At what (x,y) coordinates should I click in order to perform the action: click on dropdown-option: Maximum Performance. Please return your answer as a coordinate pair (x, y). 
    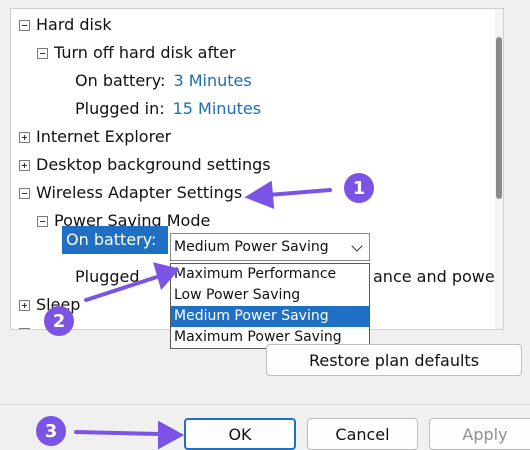
    Looking at the image, I should click on (270, 274).